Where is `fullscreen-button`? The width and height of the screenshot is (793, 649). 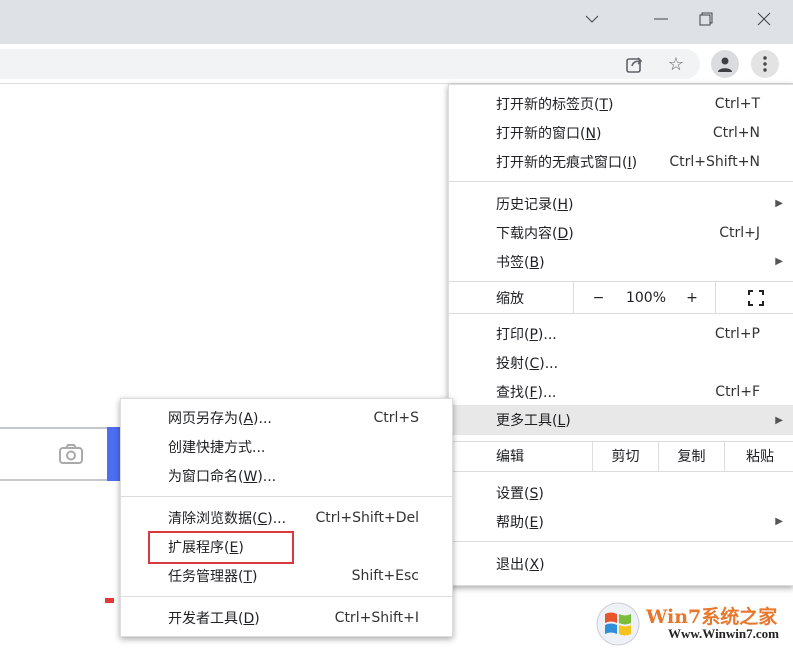
fullscreen-button is located at coordinates (754, 297).